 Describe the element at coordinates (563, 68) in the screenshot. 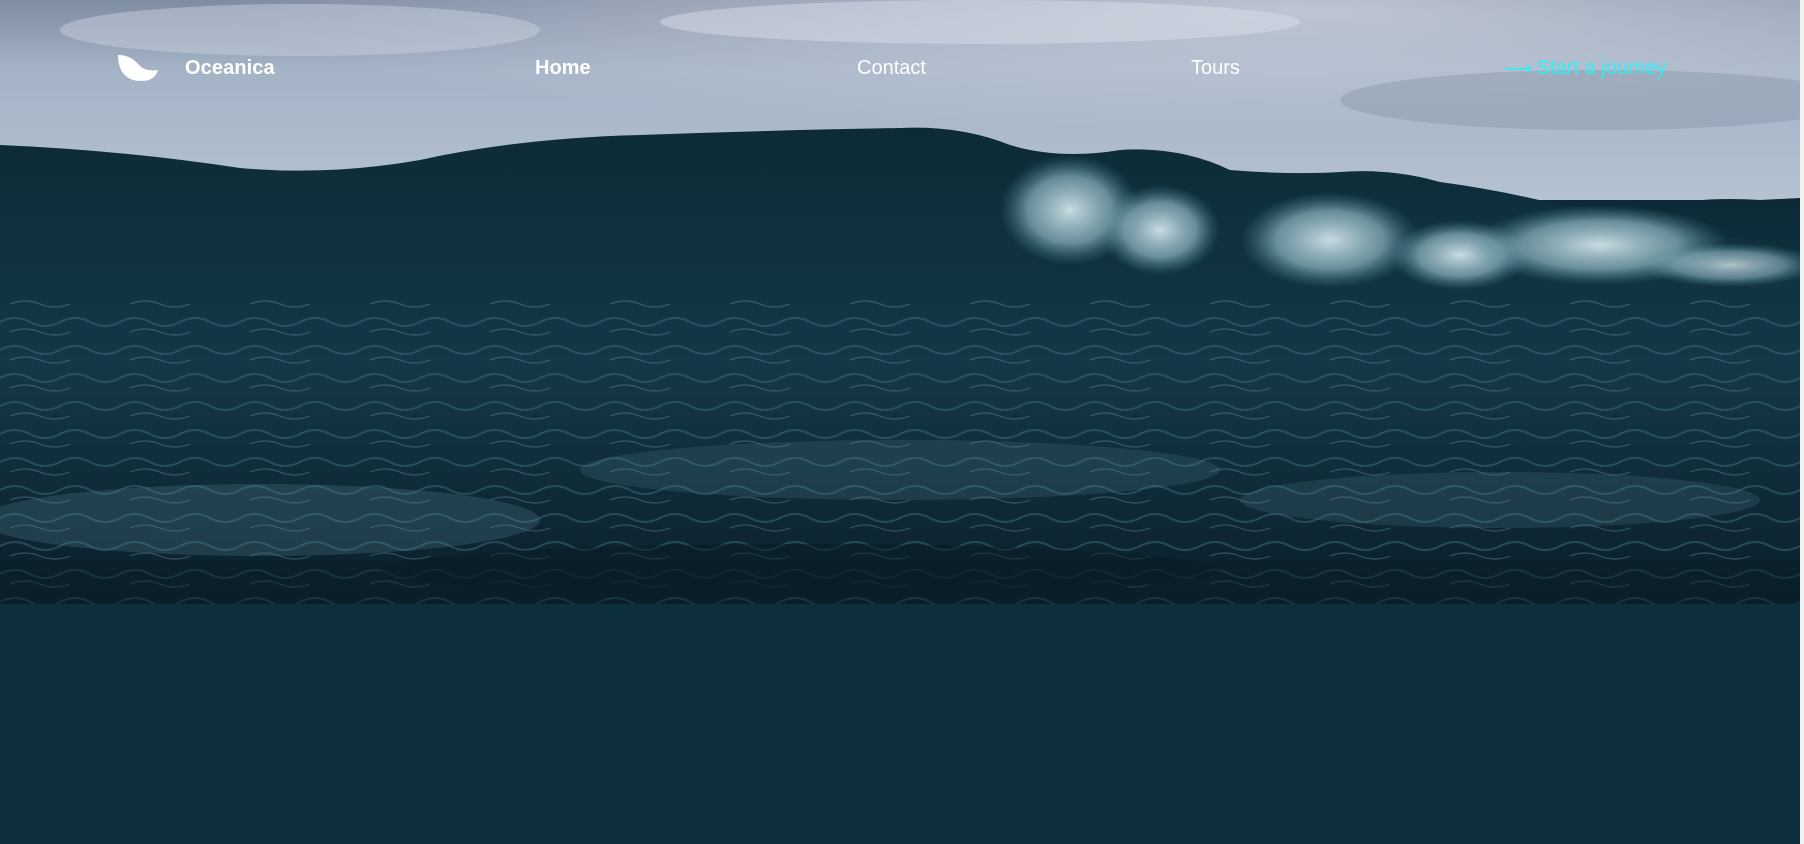

I see `nav-link-home: Home` at that location.